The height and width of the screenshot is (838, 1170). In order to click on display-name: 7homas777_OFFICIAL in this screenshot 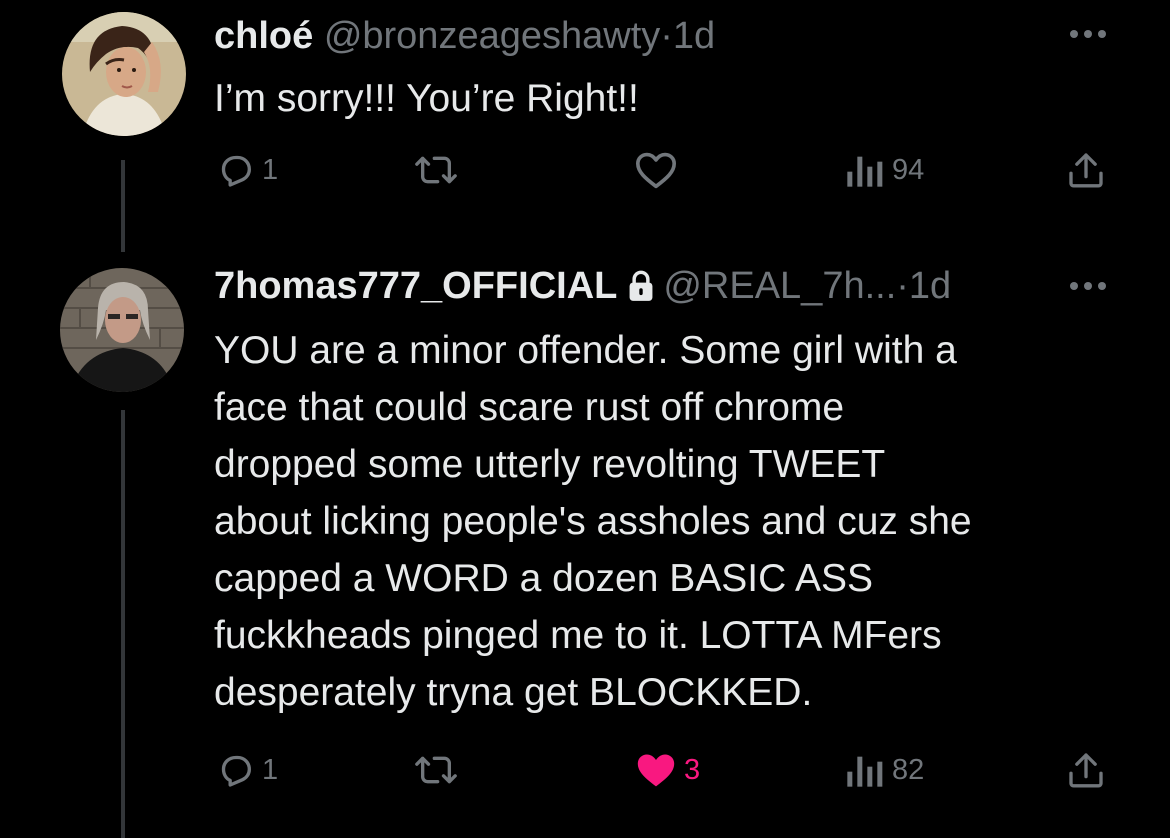, I will do `click(415, 286)`.